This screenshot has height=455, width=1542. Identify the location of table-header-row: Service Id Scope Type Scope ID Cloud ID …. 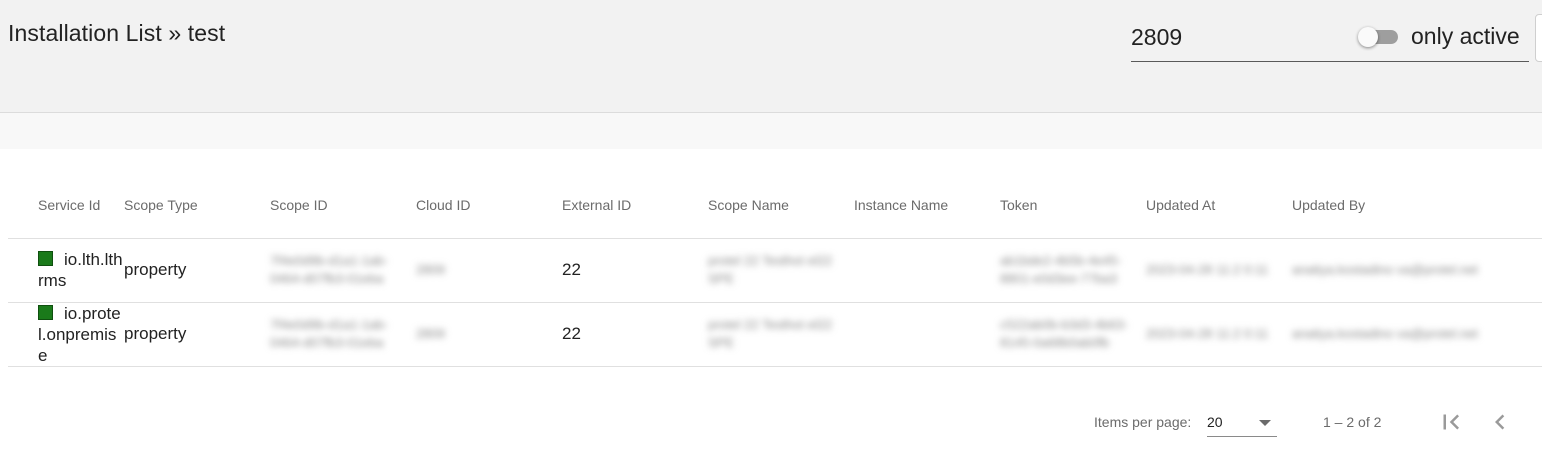
(775, 205).